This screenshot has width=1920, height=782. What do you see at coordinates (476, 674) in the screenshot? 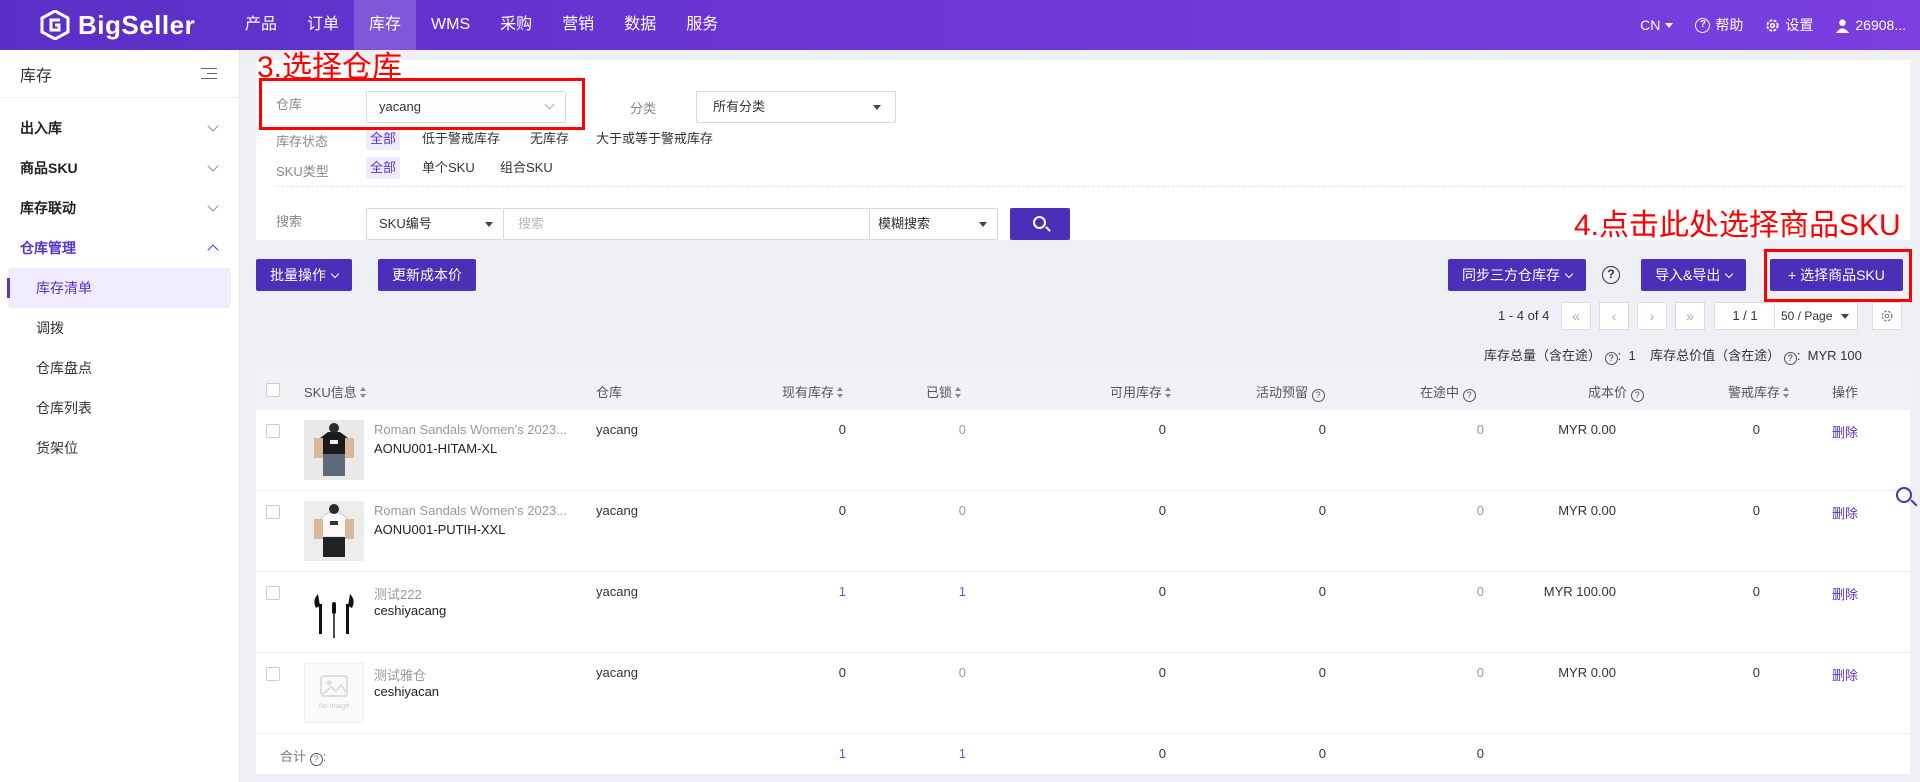
I see `product-name: 测试雅仓` at bounding box center [476, 674].